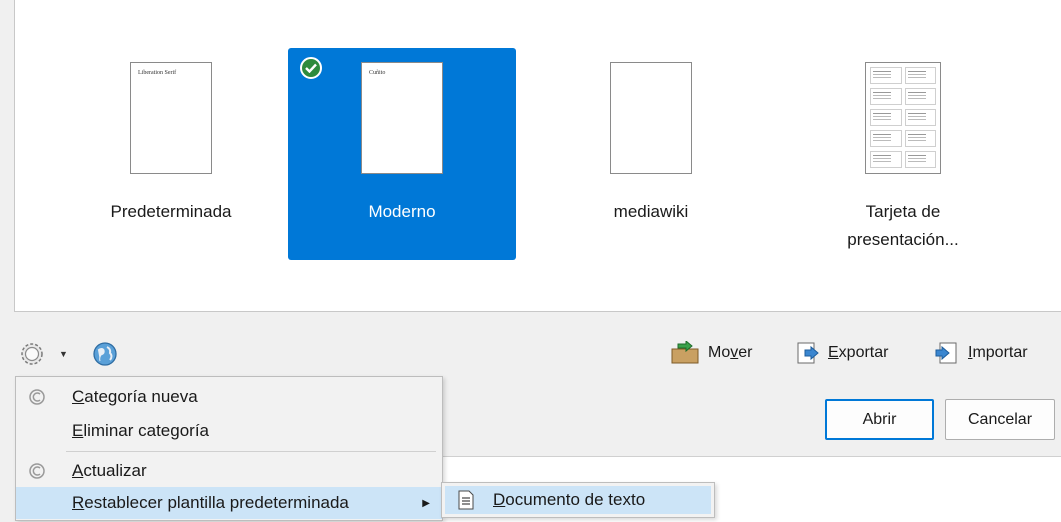 Image resolution: width=1061 pixels, height=522 pixels. What do you see at coordinates (903, 211) in the screenshot?
I see `template-label-line: Tarjeta de` at bounding box center [903, 211].